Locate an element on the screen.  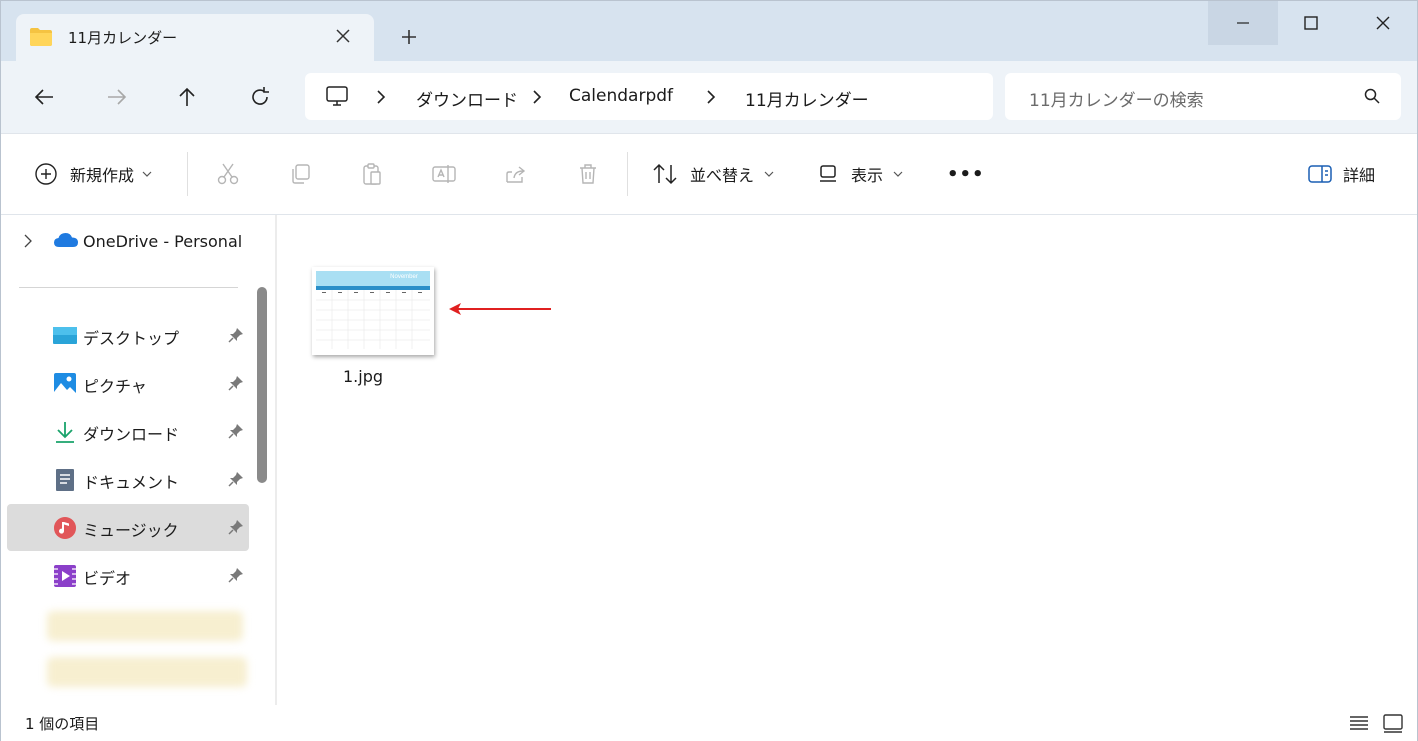
close-window-button is located at coordinates (1383, 23).